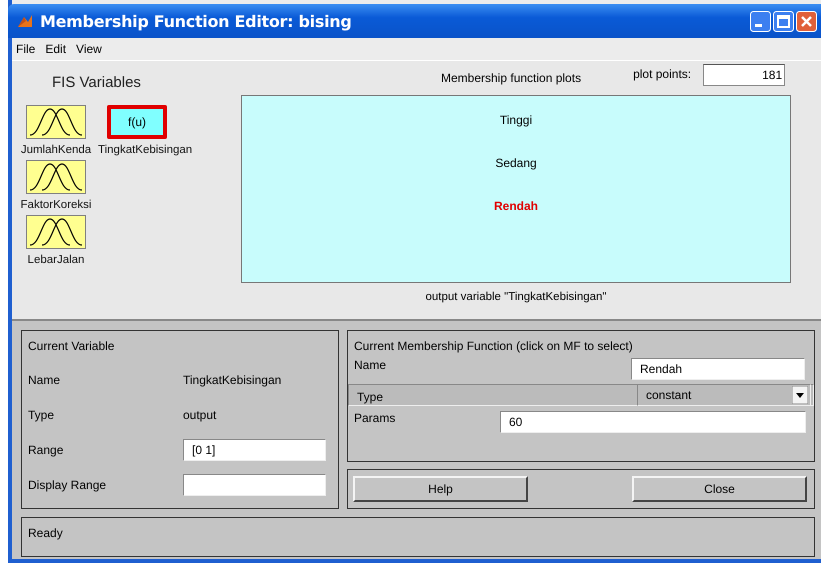 The image size is (821, 567). Describe the element at coordinates (145, 150) in the screenshot. I see `variable-label: TingkatKebisingan` at that location.